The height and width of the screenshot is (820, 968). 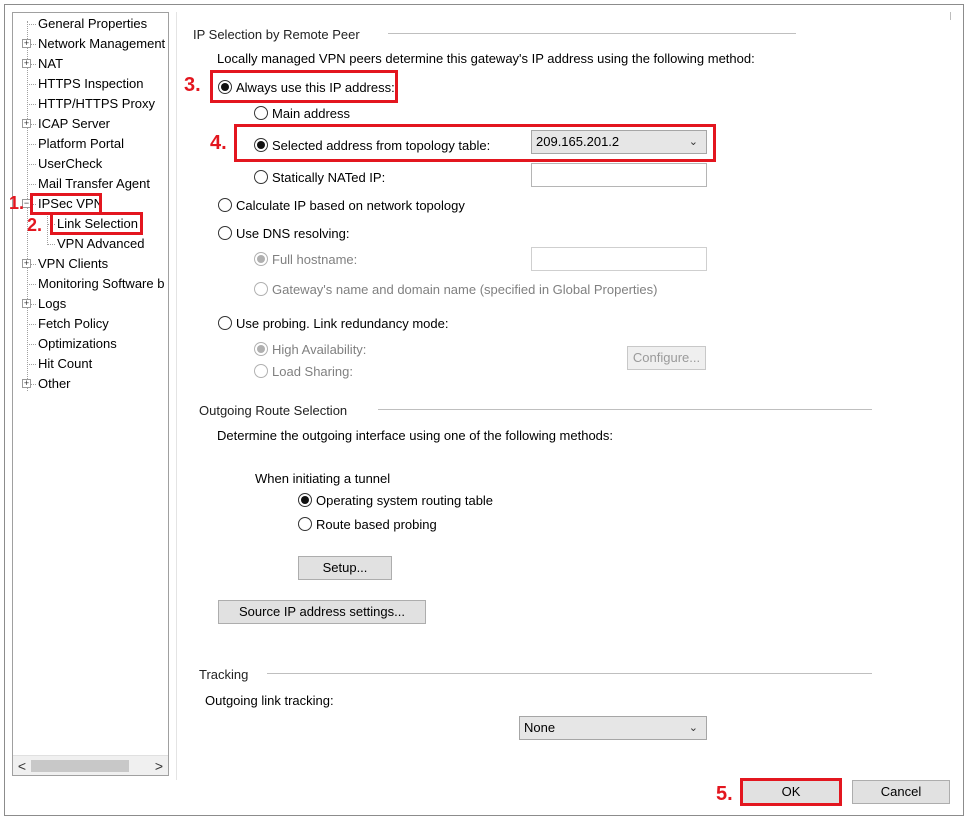 I want to click on use-dns-radio, so click(x=225, y=233).